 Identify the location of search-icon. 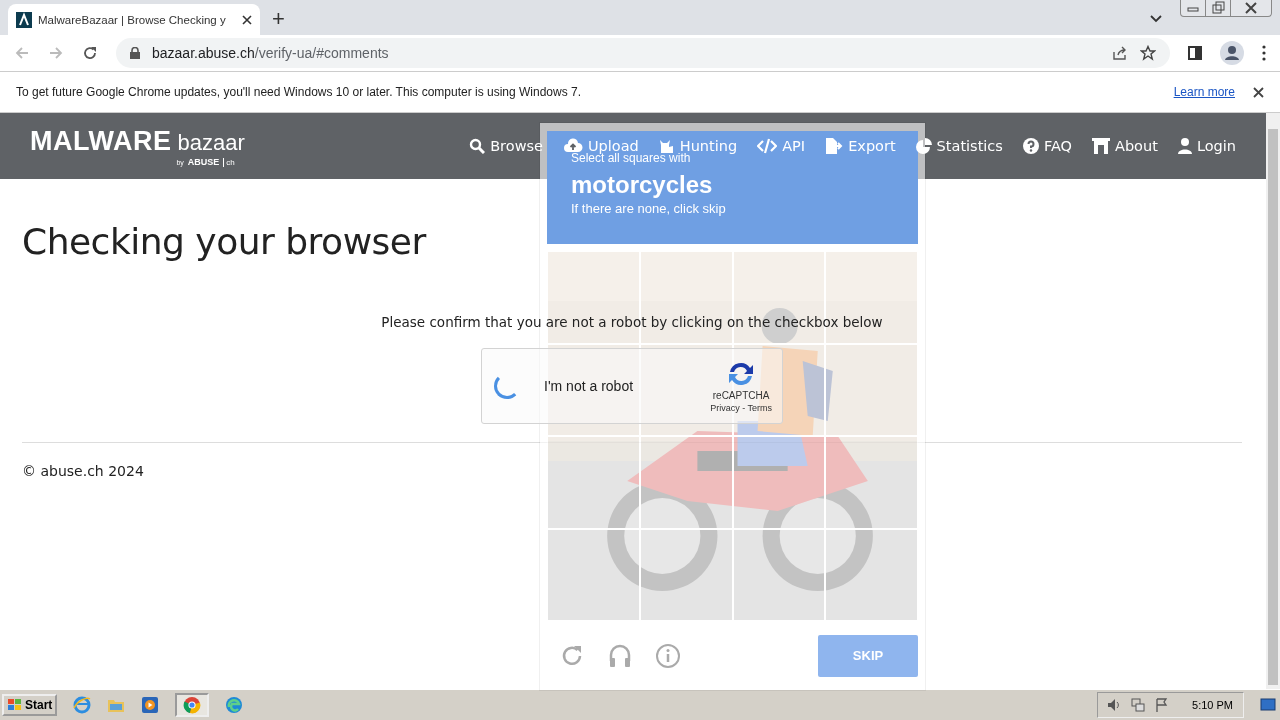
(477, 146).